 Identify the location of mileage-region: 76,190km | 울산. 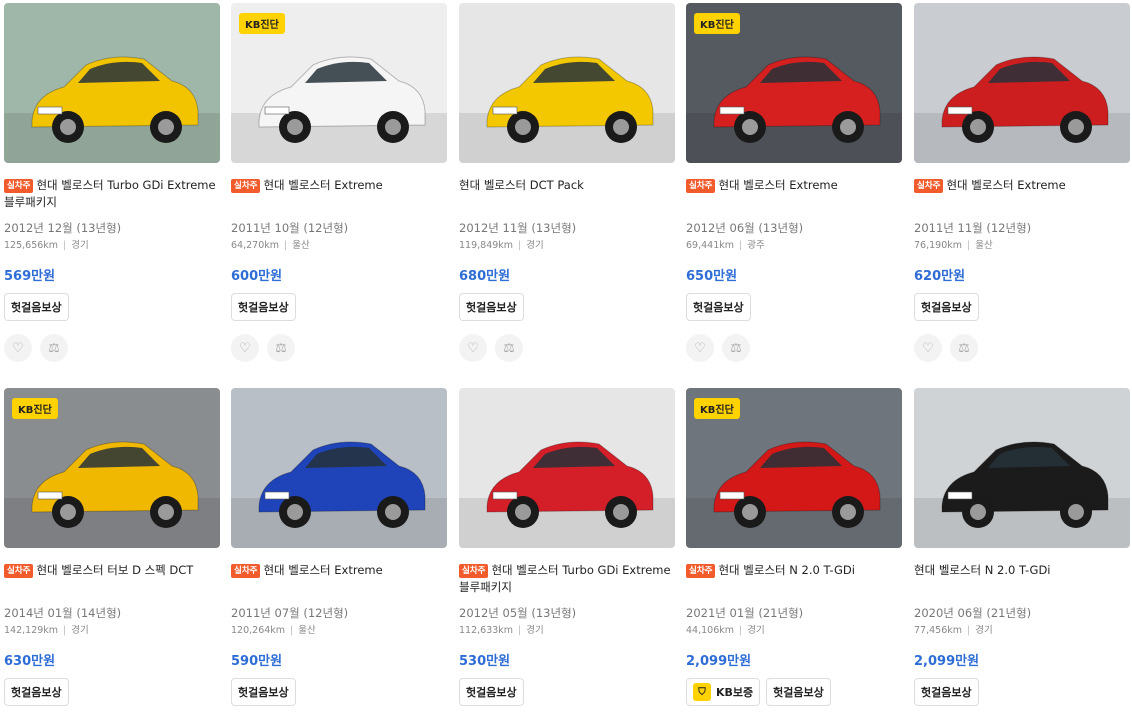
(953, 244).